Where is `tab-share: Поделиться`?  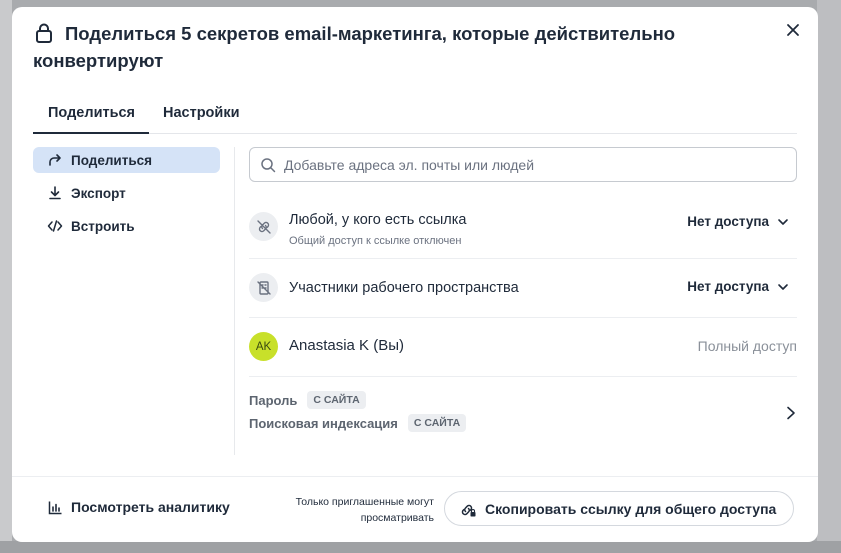 tab-share: Поделиться is located at coordinates (91, 113).